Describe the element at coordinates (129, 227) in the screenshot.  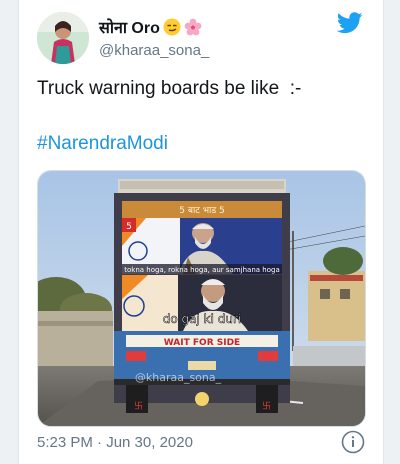
I see `channel-badge: 5` at that location.